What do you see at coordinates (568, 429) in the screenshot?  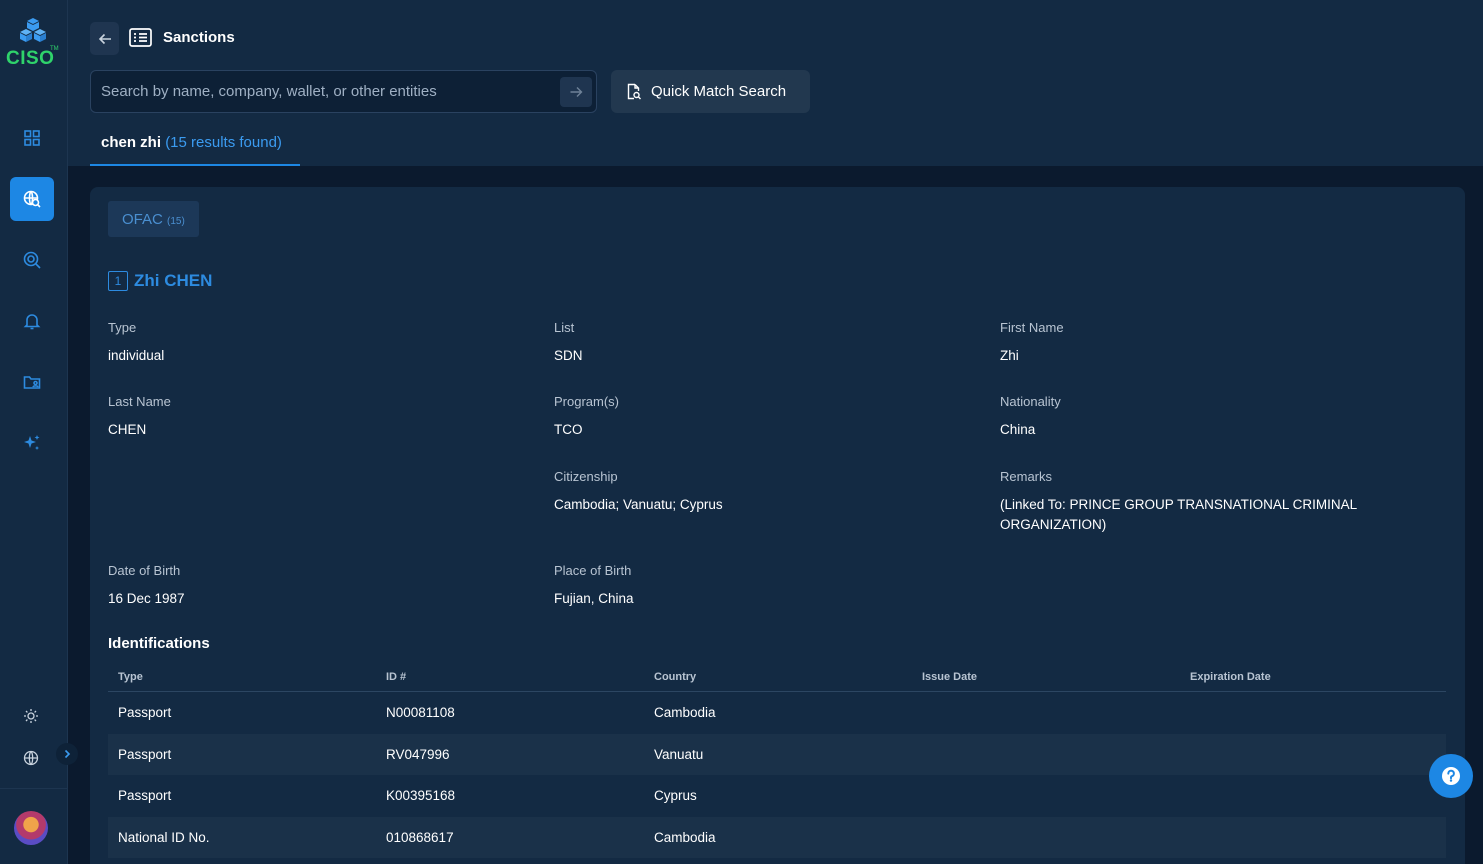 I see `field-value: TCO` at bounding box center [568, 429].